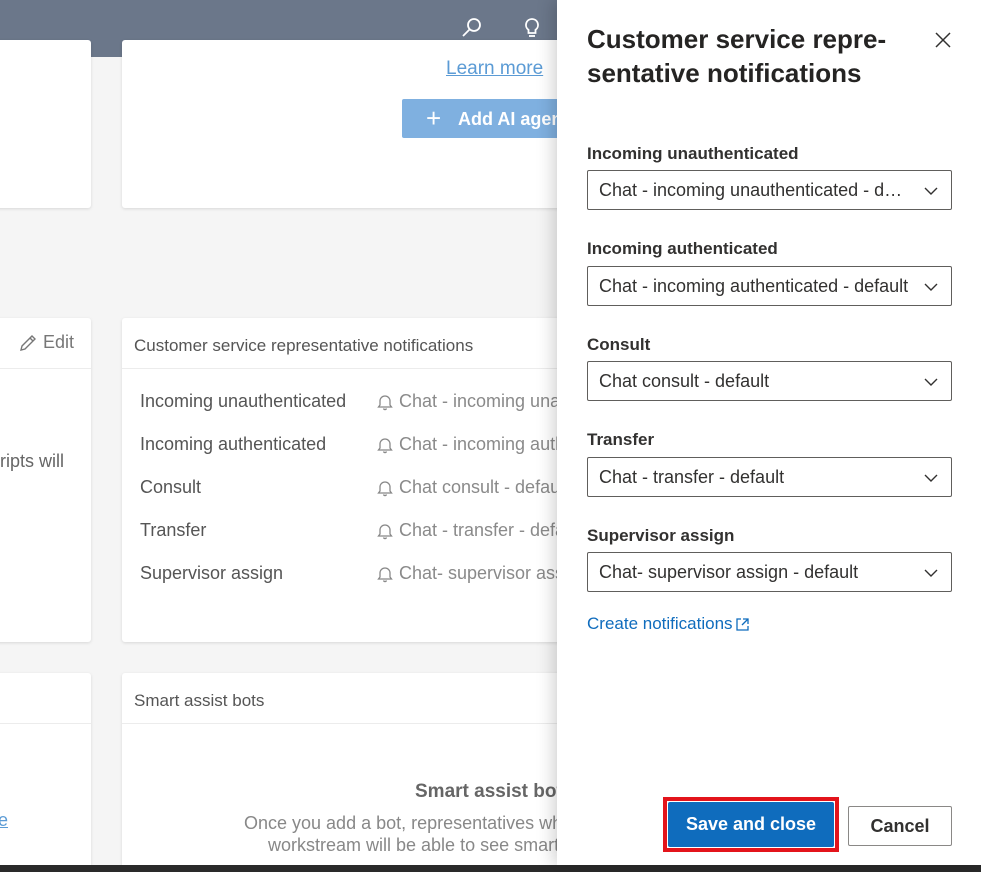 This screenshot has height=872, width=981. I want to click on add-ai-agent-label: Add AI agen, so click(510, 119).